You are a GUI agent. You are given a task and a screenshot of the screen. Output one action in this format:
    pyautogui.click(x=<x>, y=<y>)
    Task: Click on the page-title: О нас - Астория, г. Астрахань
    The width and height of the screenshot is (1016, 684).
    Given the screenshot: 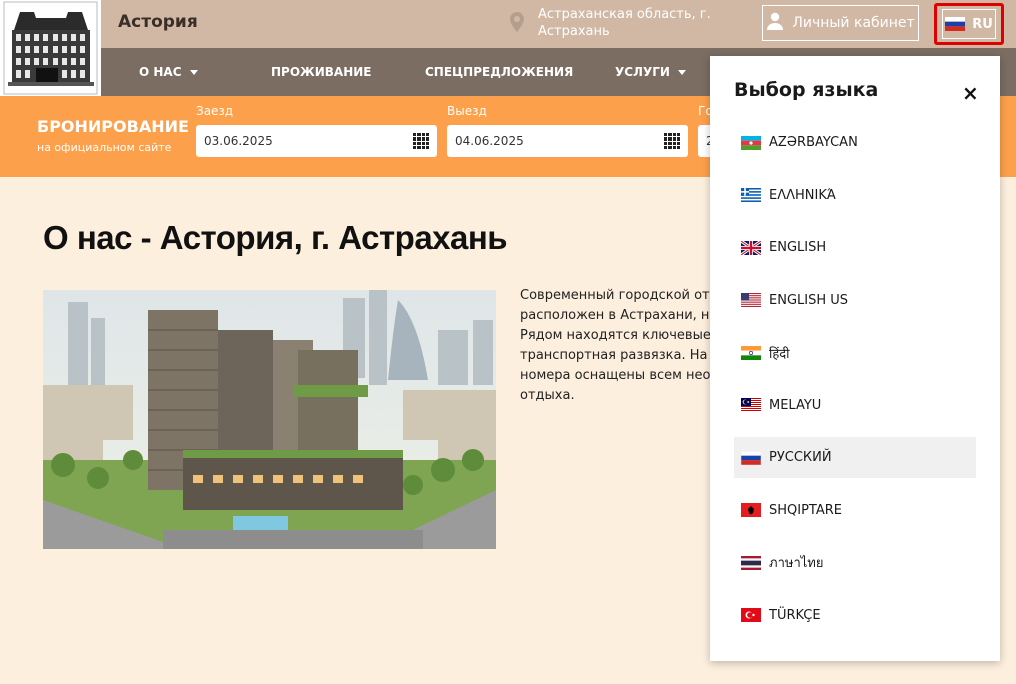 What is the action you would take?
    pyautogui.click(x=275, y=237)
    